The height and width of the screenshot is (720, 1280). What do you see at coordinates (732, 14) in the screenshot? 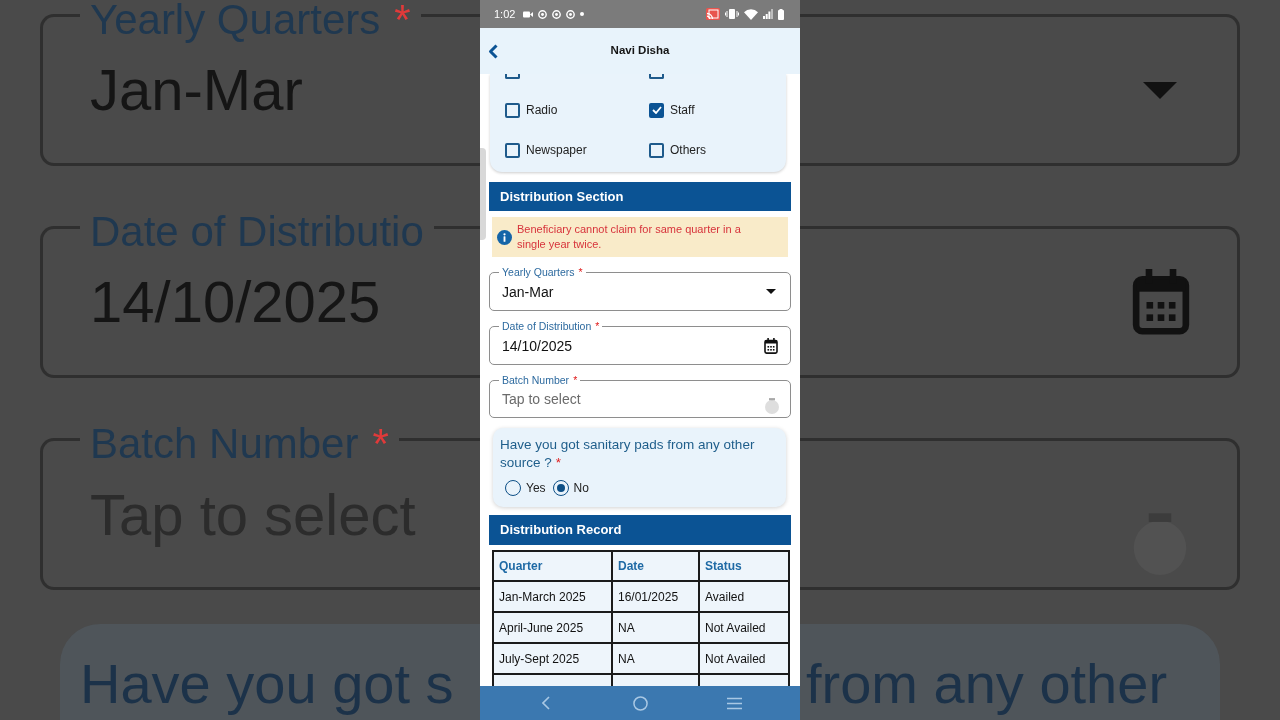
I see `vibrate-icon` at bounding box center [732, 14].